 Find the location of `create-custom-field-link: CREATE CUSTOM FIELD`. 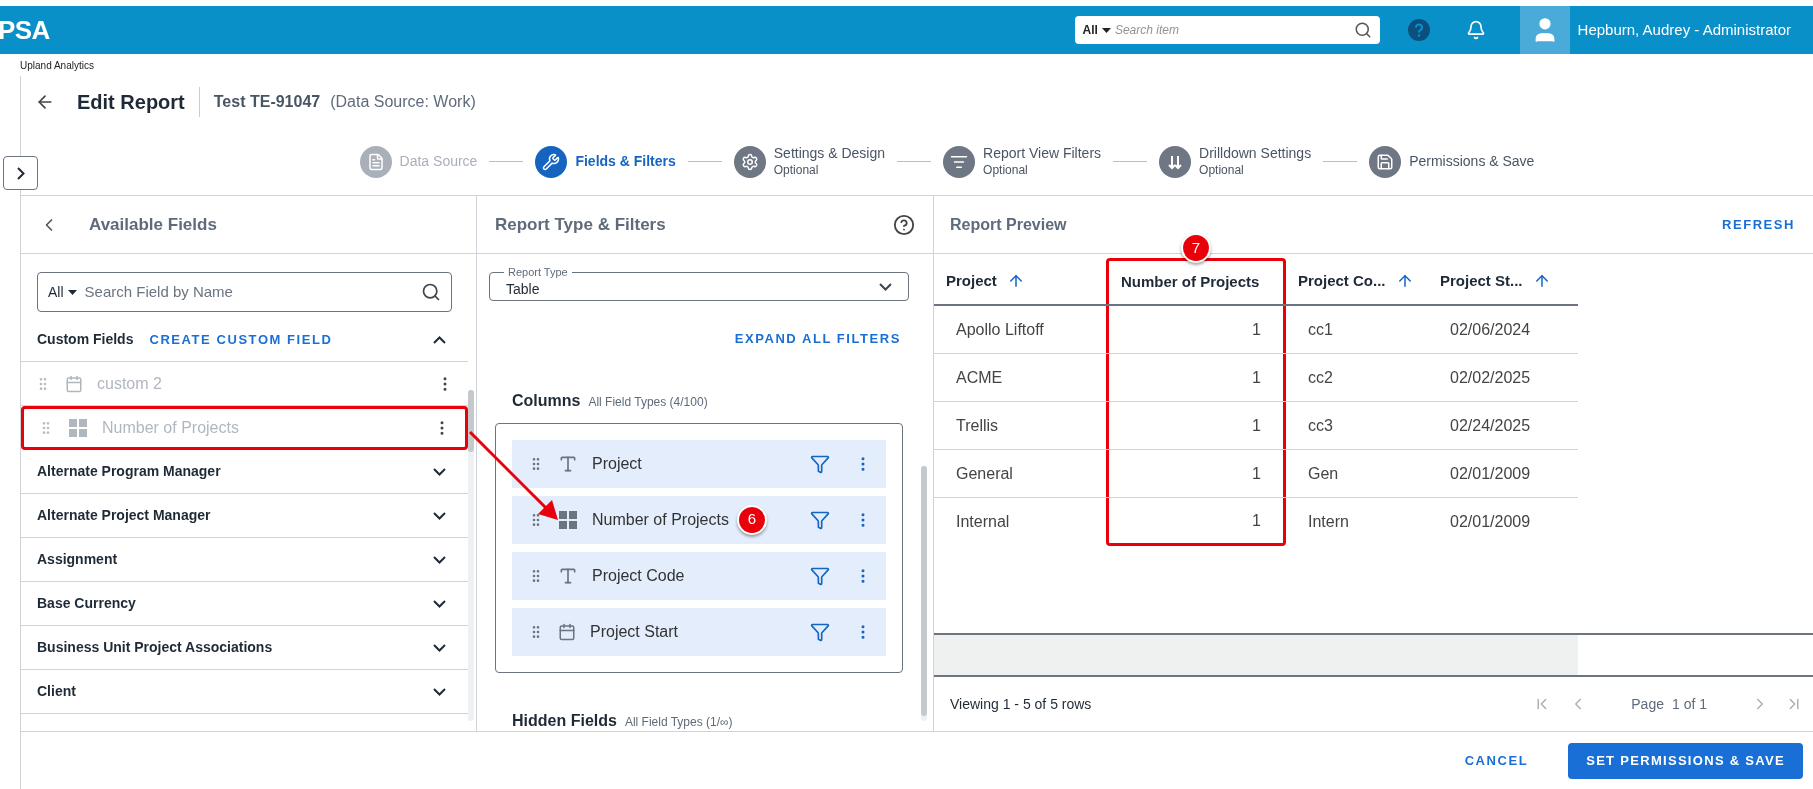

create-custom-field-link: CREATE CUSTOM FIELD is located at coordinates (241, 339).